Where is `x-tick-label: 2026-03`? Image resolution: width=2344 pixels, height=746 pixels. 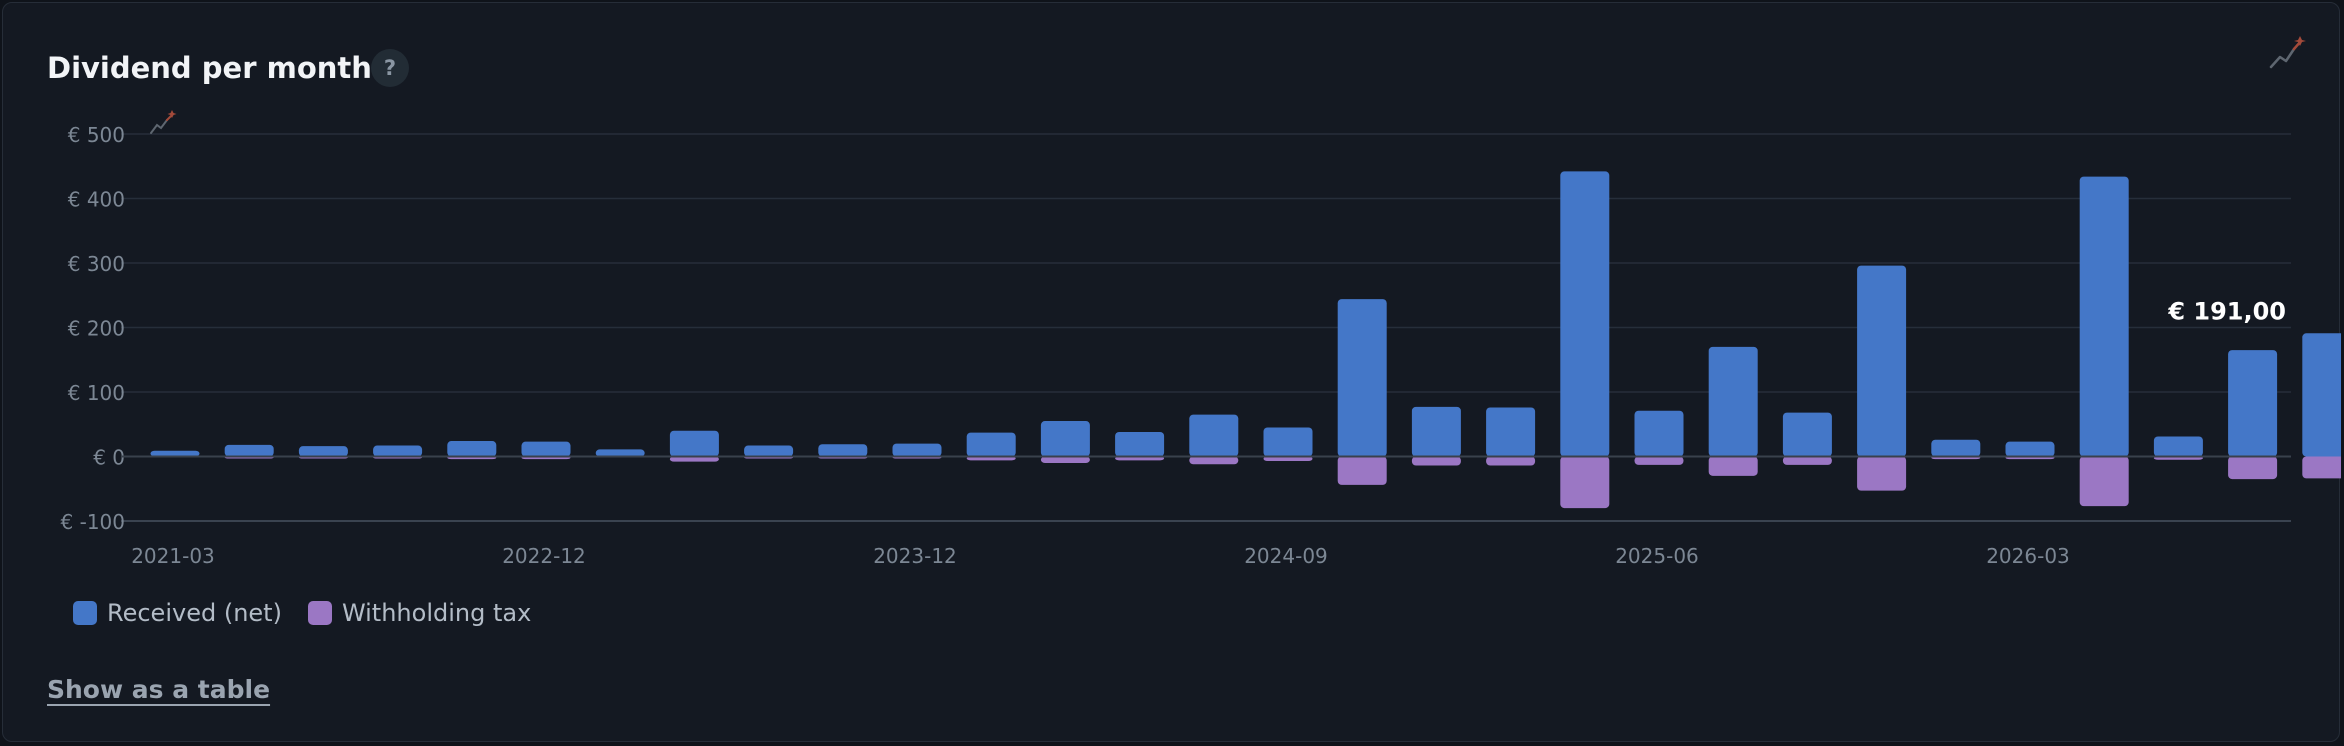
x-tick-label: 2026-03 is located at coordinates (2028, 556).